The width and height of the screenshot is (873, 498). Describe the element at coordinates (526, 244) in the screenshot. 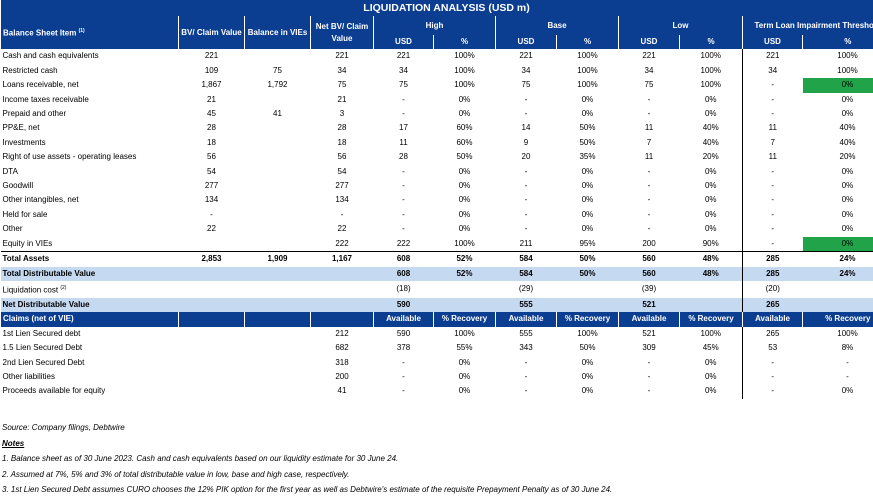

I see `base-usd: 211` at that location.